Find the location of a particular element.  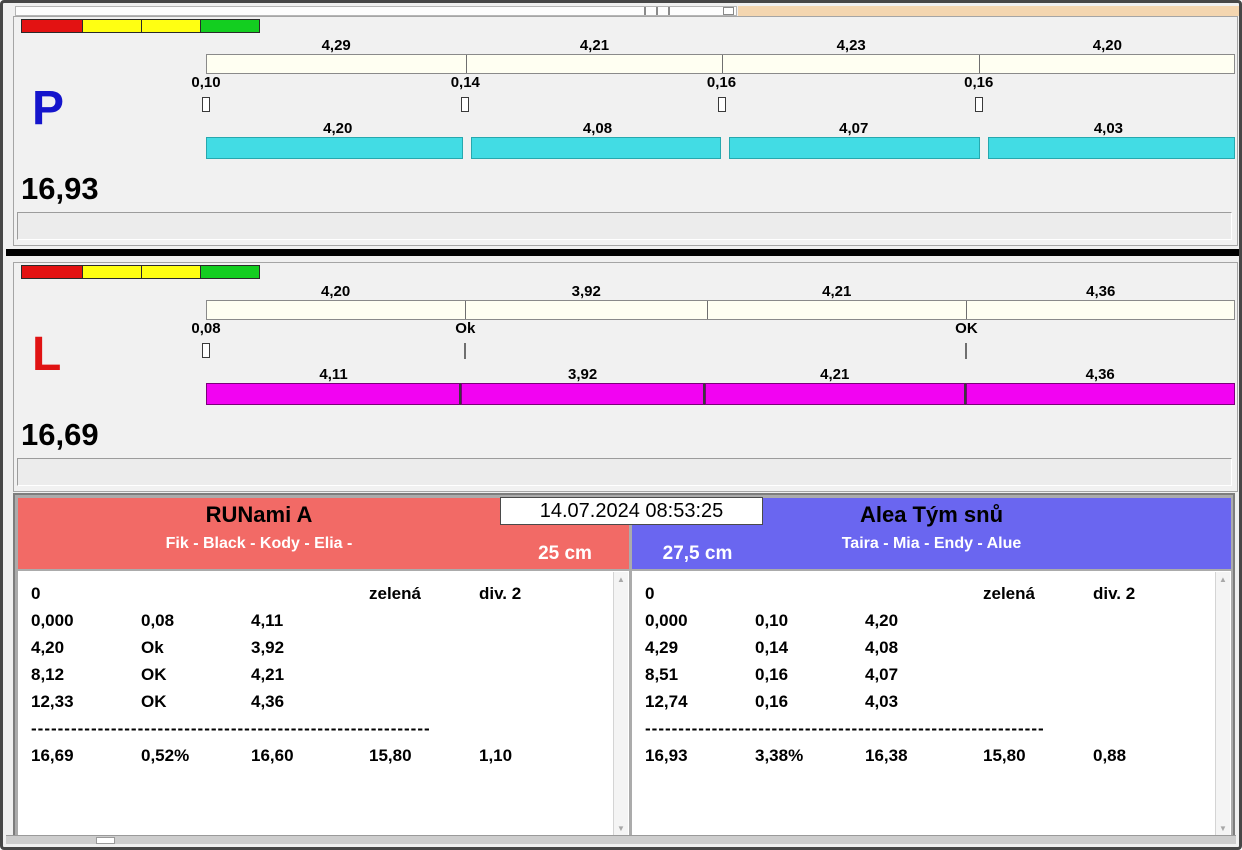

cumulative-time: 12,74 is located at coordinates (666, 701).